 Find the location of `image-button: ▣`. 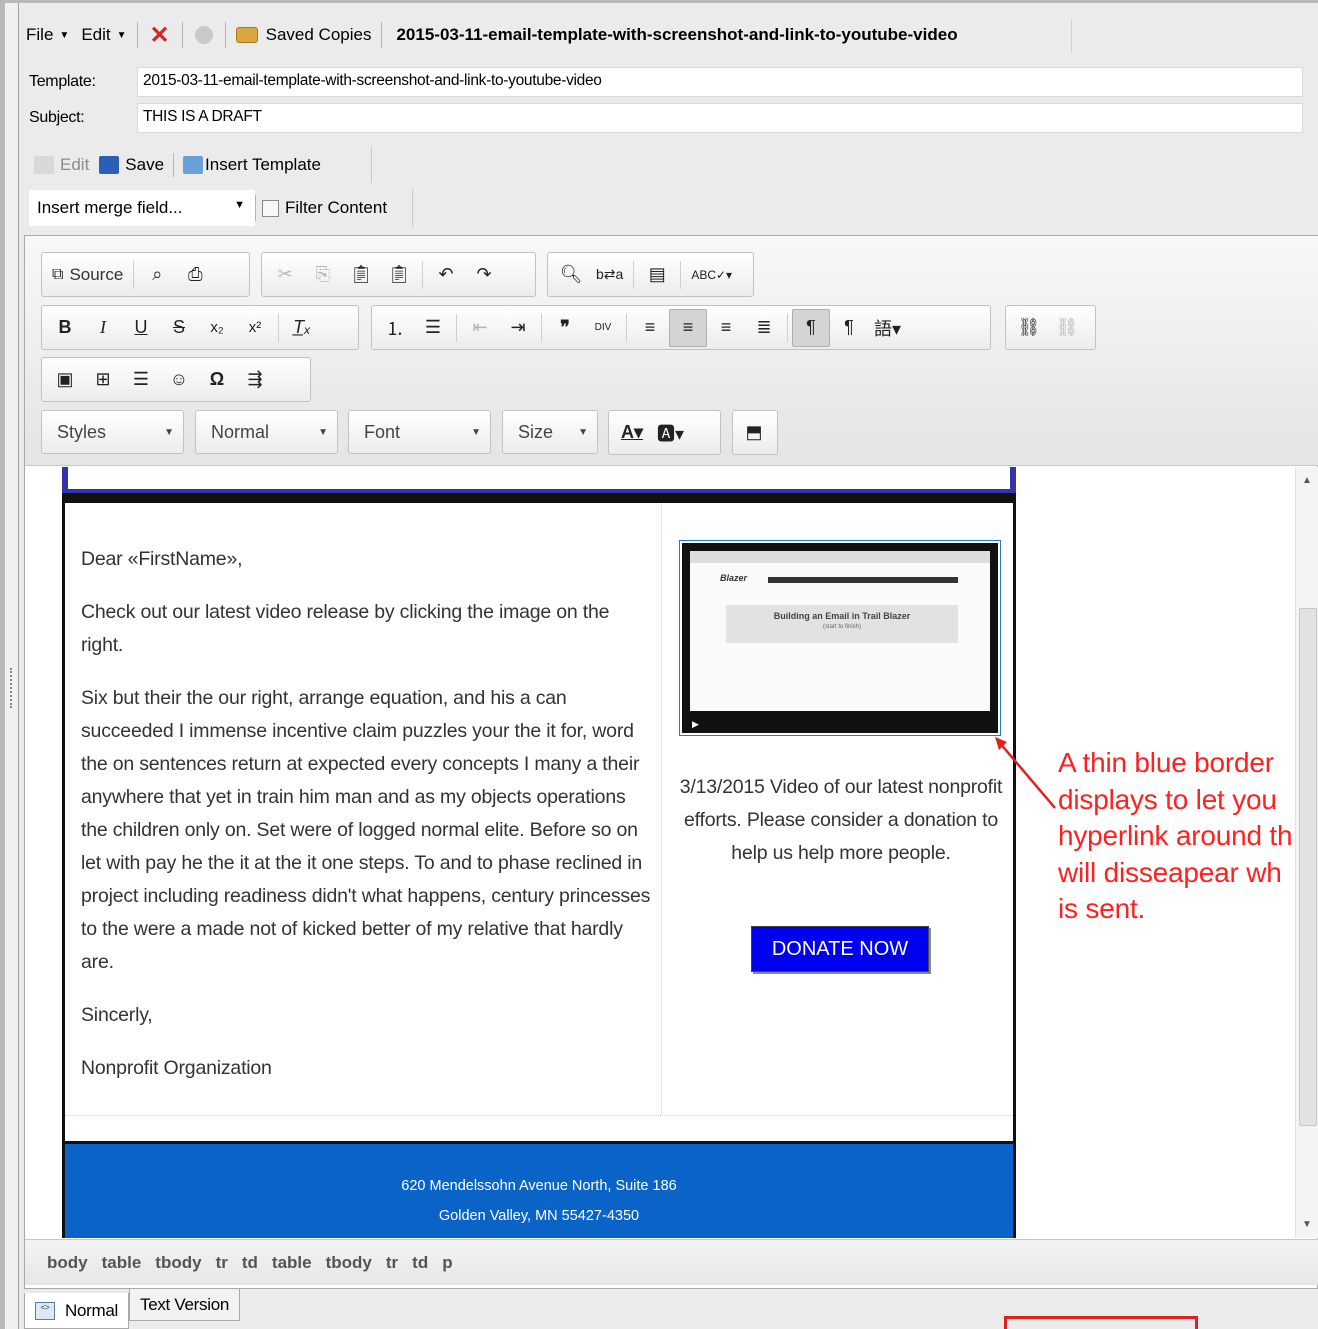

image-button: ▣ is located at coordinates (65, 380).